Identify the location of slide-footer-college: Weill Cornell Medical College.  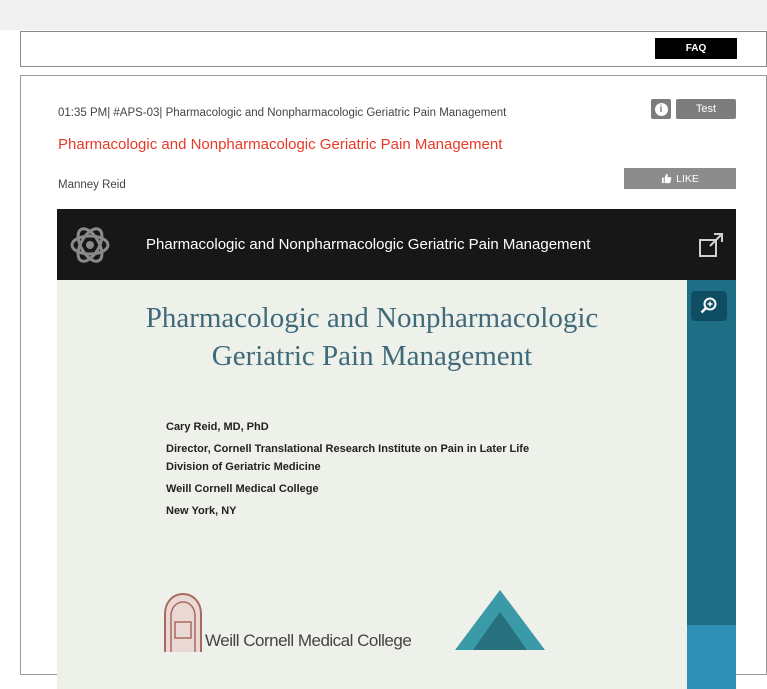
(308, 640).